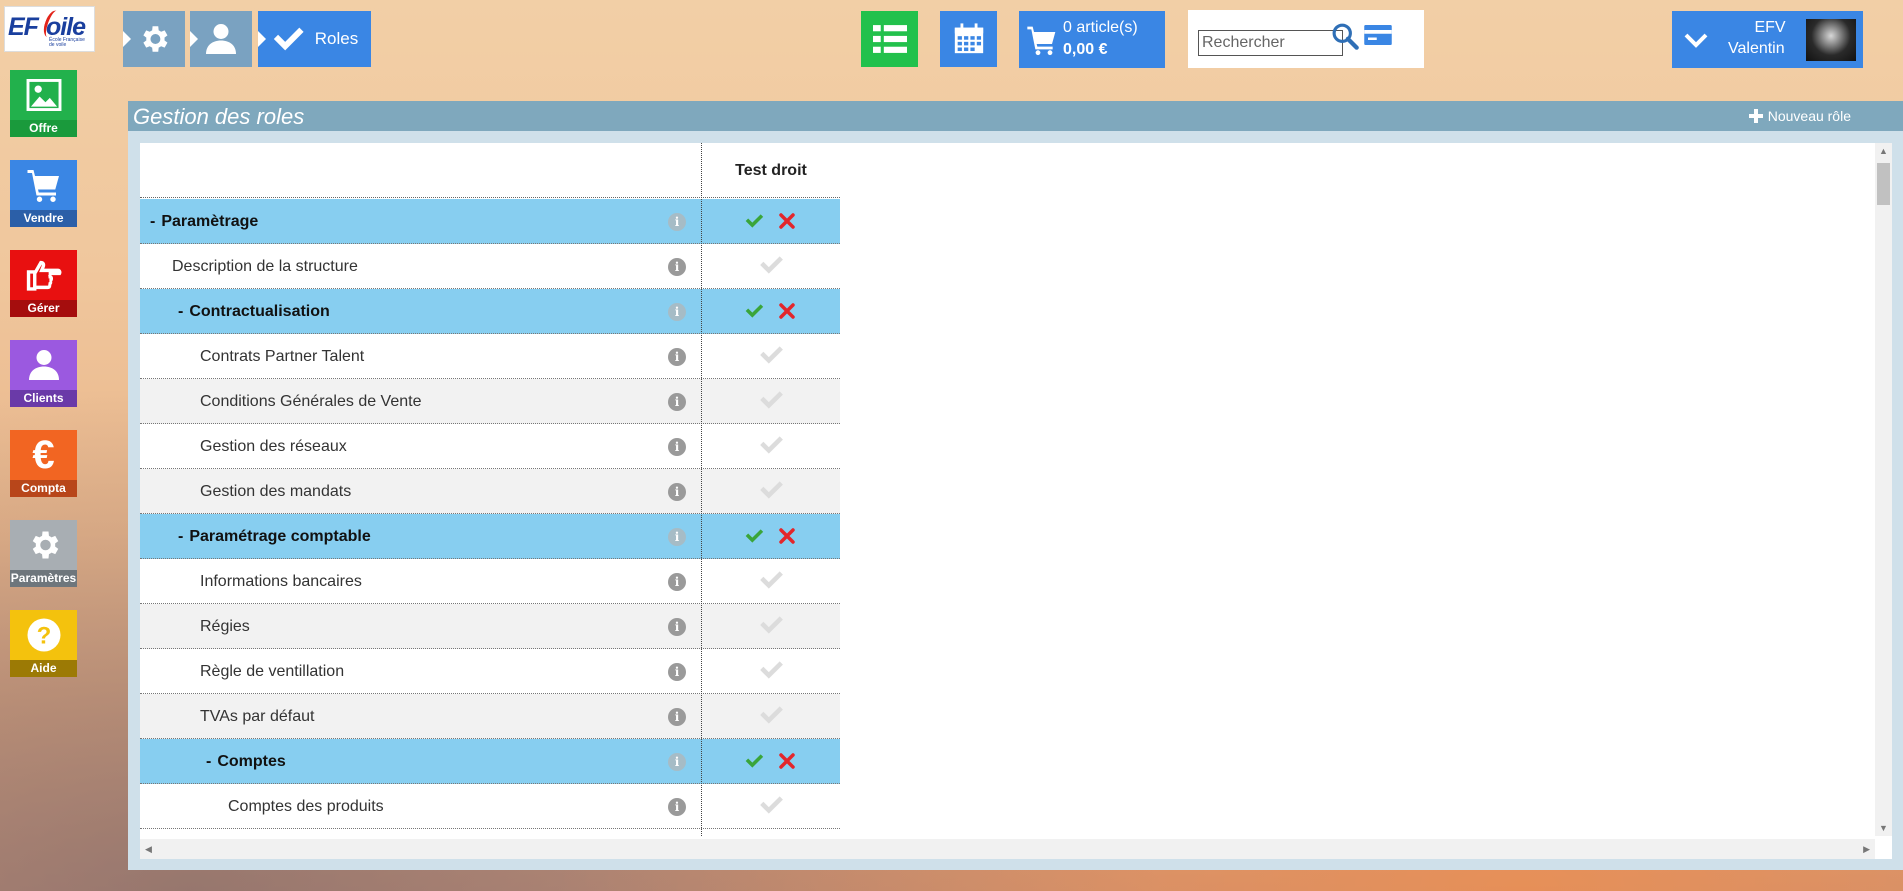 The image size is (1903, 891). Describe the element at coordinates (490, 491) in the screenshot. I see `role-item-row: Gestion des mandats i` at that location.